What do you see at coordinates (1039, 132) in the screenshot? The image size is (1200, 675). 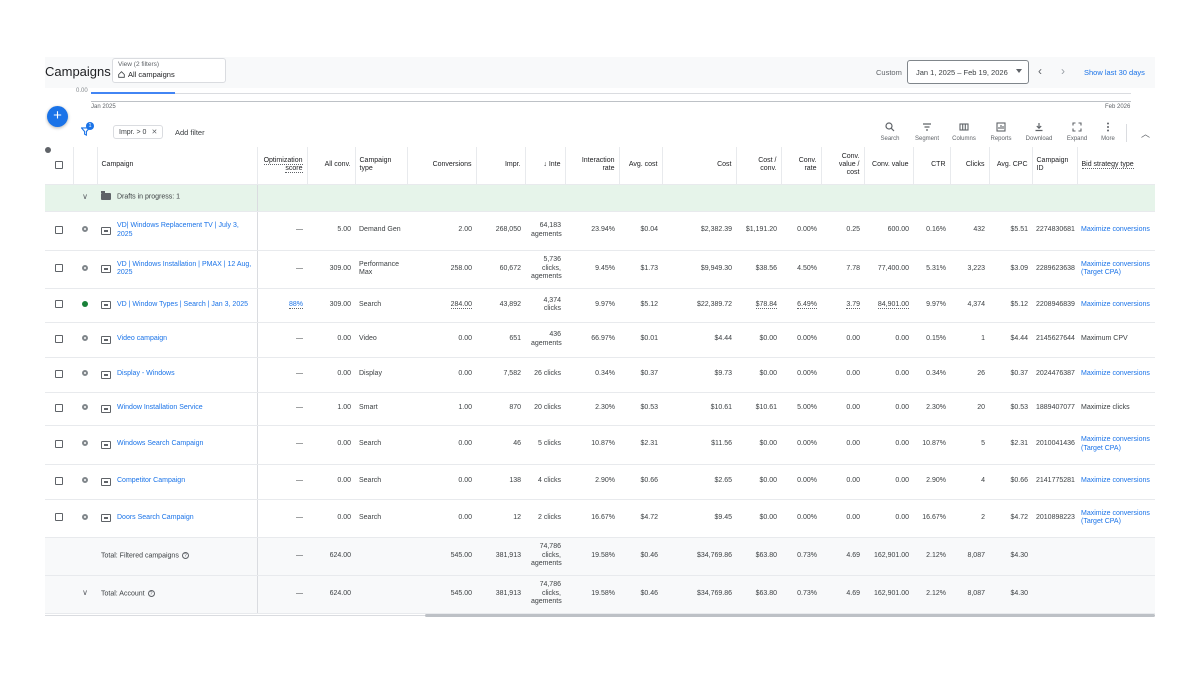 I see `toolbar-download-button: Download` at bounding box center [1039, 132].